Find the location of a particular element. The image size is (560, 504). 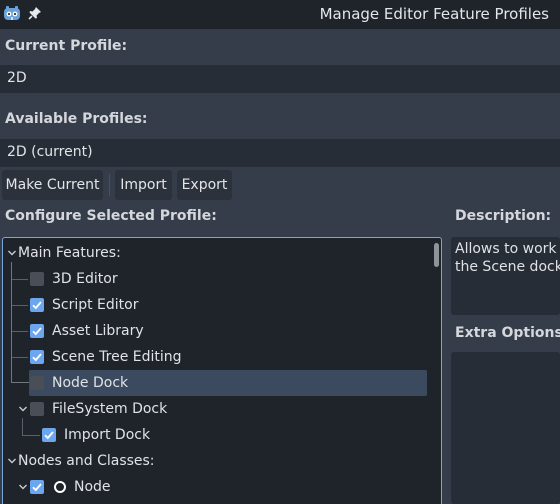

title-bar: Manage Editor Feature Profiles is located at coordinates (280, 14).